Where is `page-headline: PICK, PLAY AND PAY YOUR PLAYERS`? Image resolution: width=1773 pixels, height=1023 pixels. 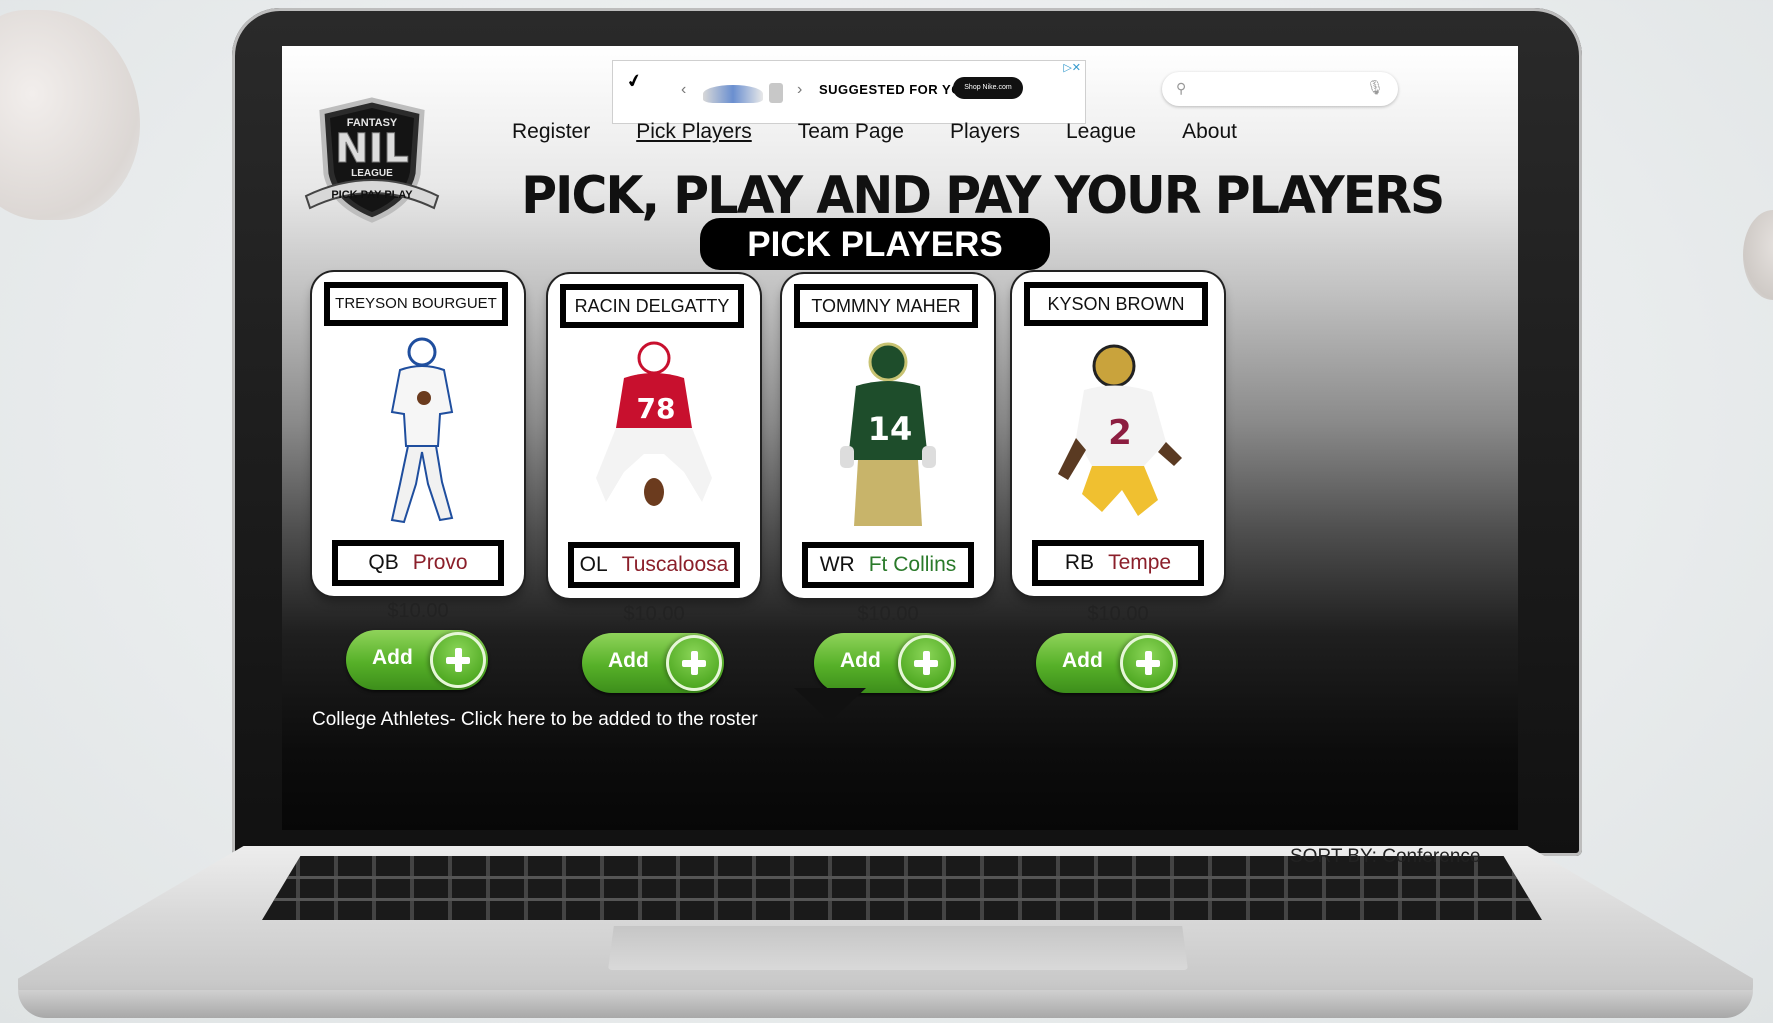 page-headline: PICK, PLAY AND PAY YOUR PLAYERS is located at coordinates (983, 196).